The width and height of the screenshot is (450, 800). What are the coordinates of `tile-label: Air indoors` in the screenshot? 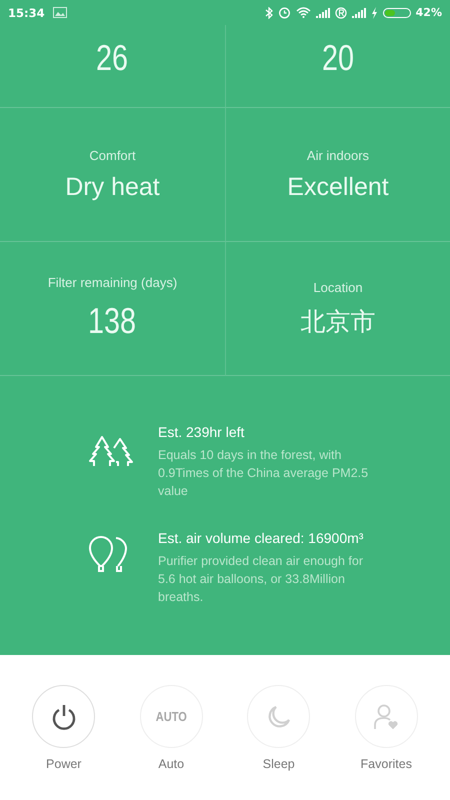 It's located at (338, 155).